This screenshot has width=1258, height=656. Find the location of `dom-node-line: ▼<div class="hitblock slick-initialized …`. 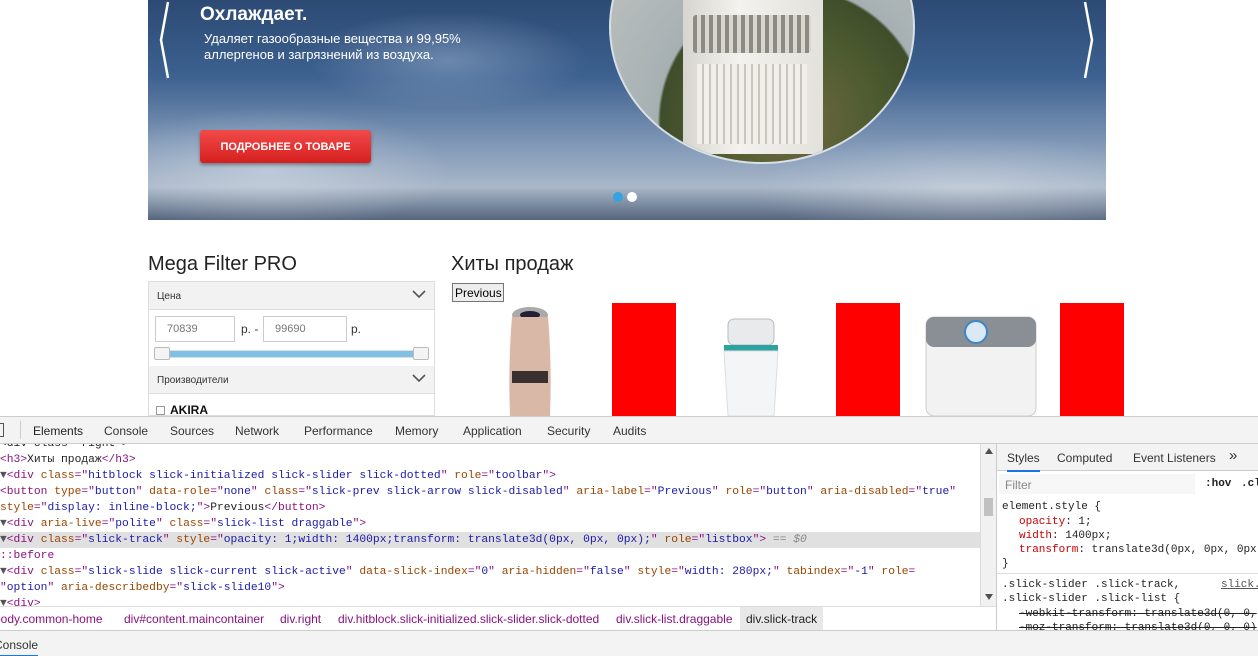

dom-node-line: ▼<div class="hitblock slick-initialized … is located at coordinates (490, 476).